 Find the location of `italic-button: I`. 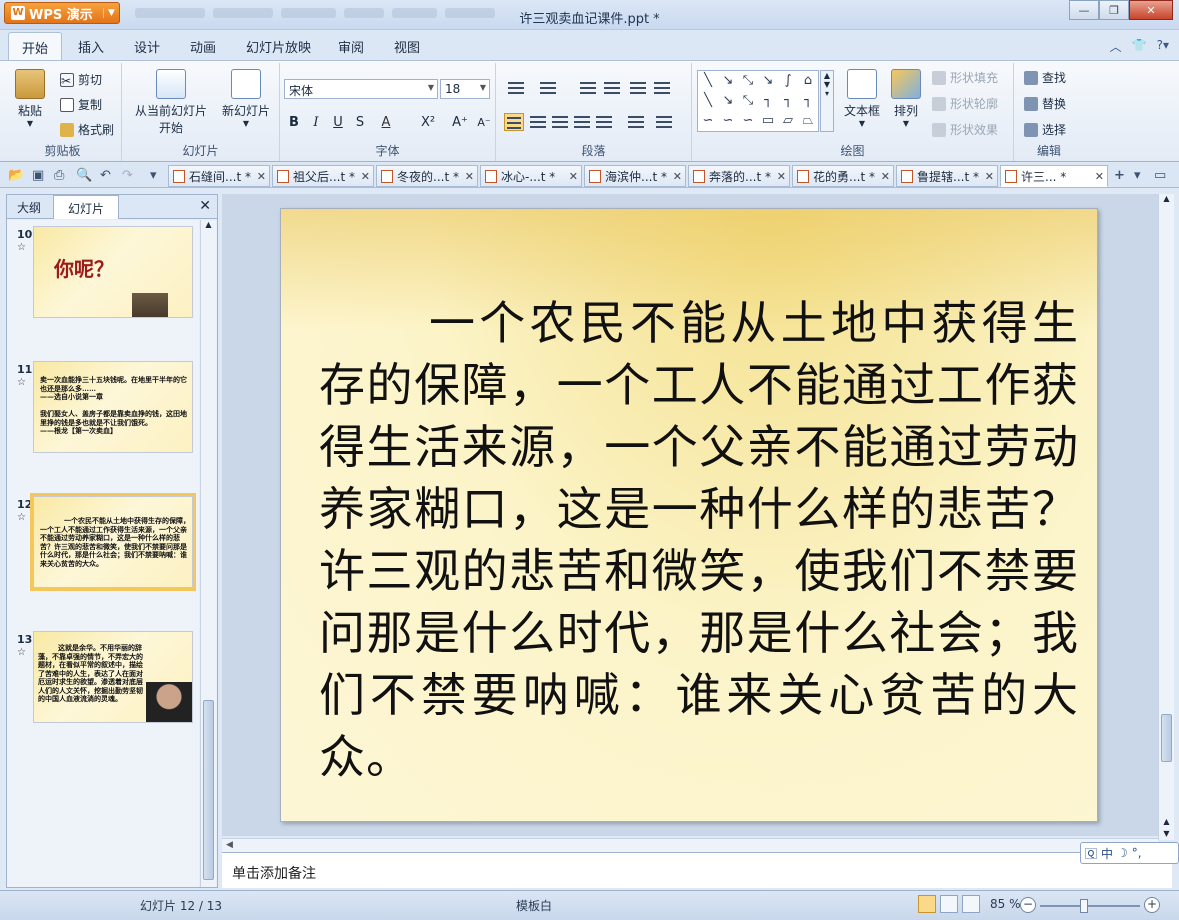

italic-button: I is located at coordinates (316, 123).